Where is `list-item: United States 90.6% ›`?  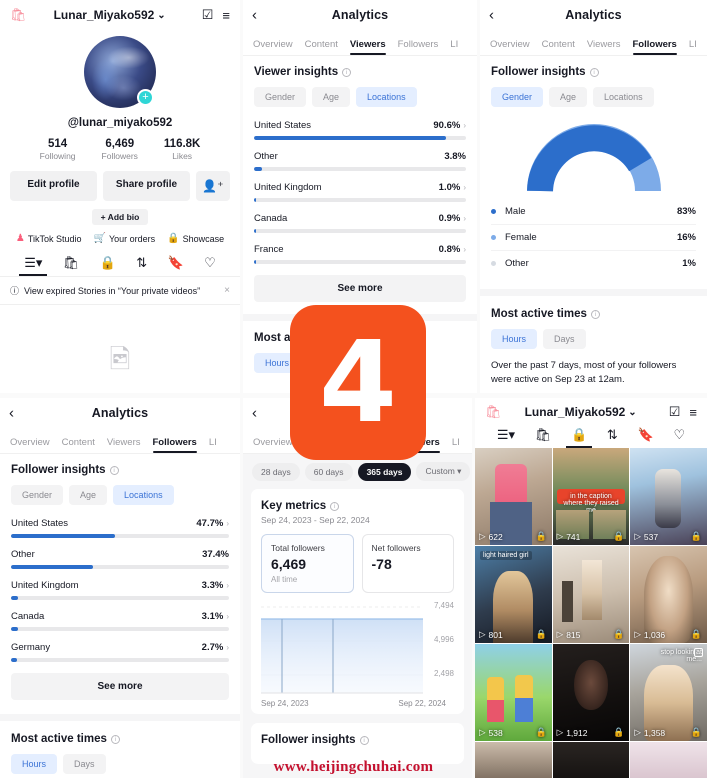
list-item: United States 90.6% › is located at coordinates (360, 130).